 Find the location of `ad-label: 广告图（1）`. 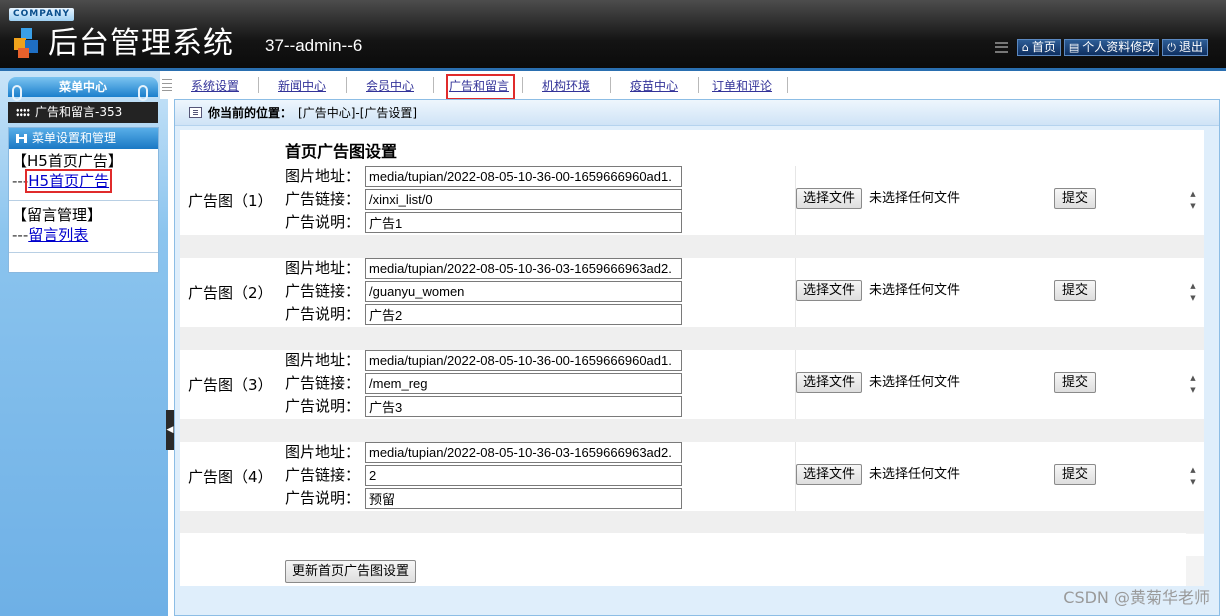

ad-label: 广告图（1） is located at coordinates (230, 201).